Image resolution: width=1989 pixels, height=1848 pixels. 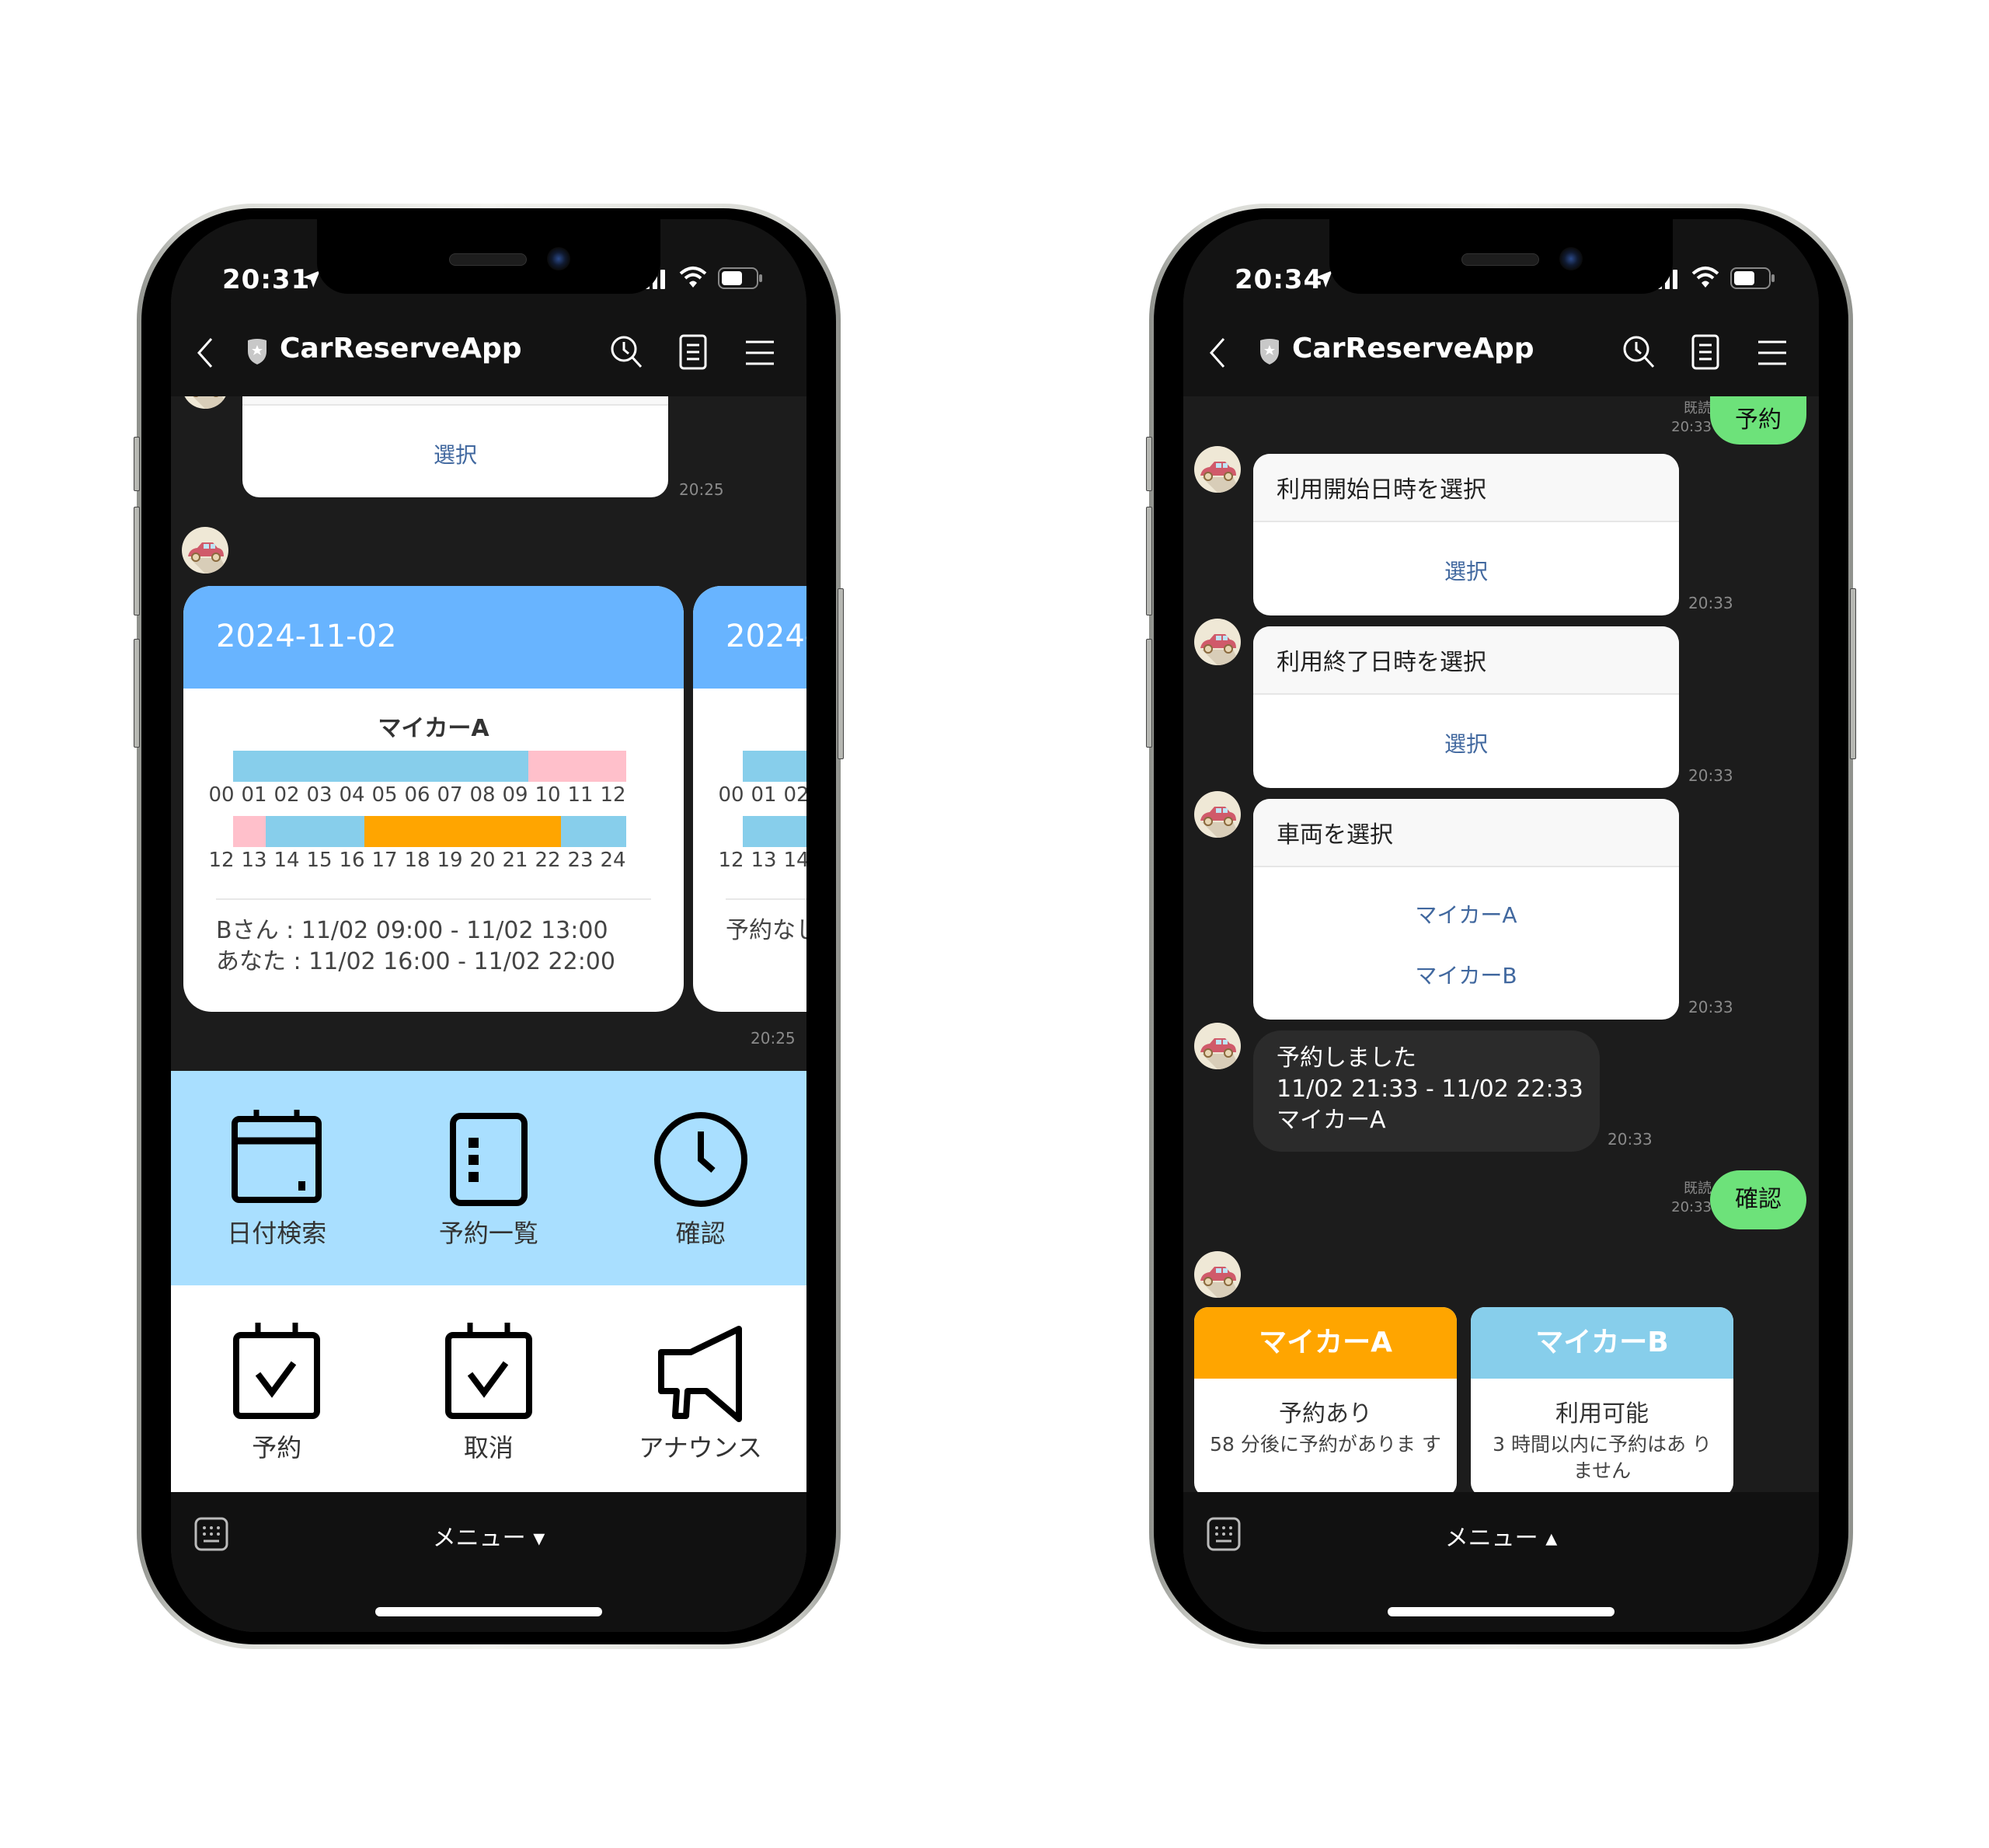 I want to click on car-status-detail: 3 時間以内に予約はあ りません, so click(x=1602, y=1457).